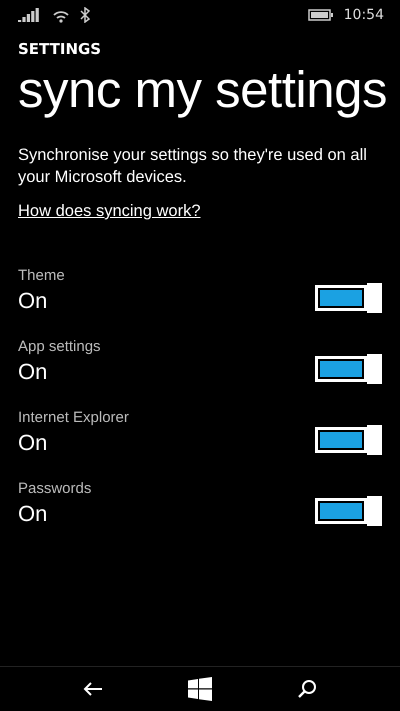 The height and width of the screenshot is (711, 400). Describe the element at coordinates (29, 15) in the screenshot. I see `signal-icon` at that location.